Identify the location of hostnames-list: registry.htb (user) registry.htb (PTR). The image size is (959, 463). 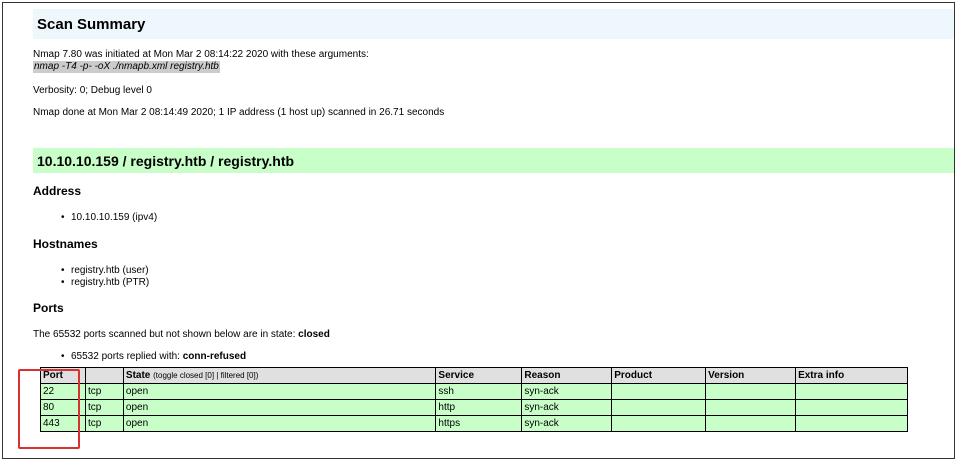
(91, 277).